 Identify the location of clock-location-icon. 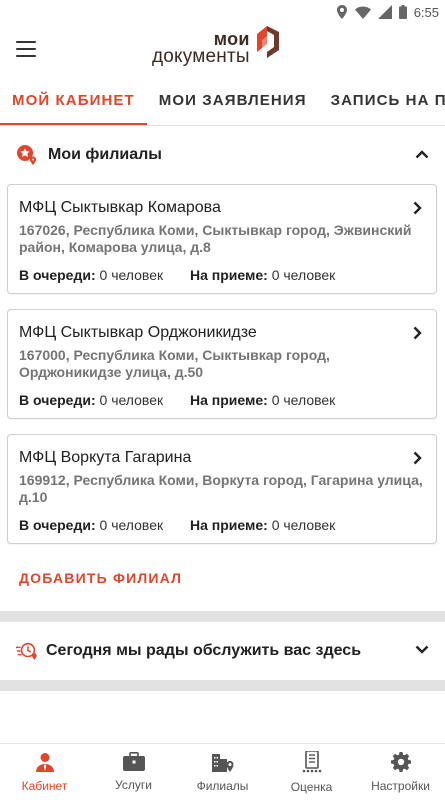
(27, 651).